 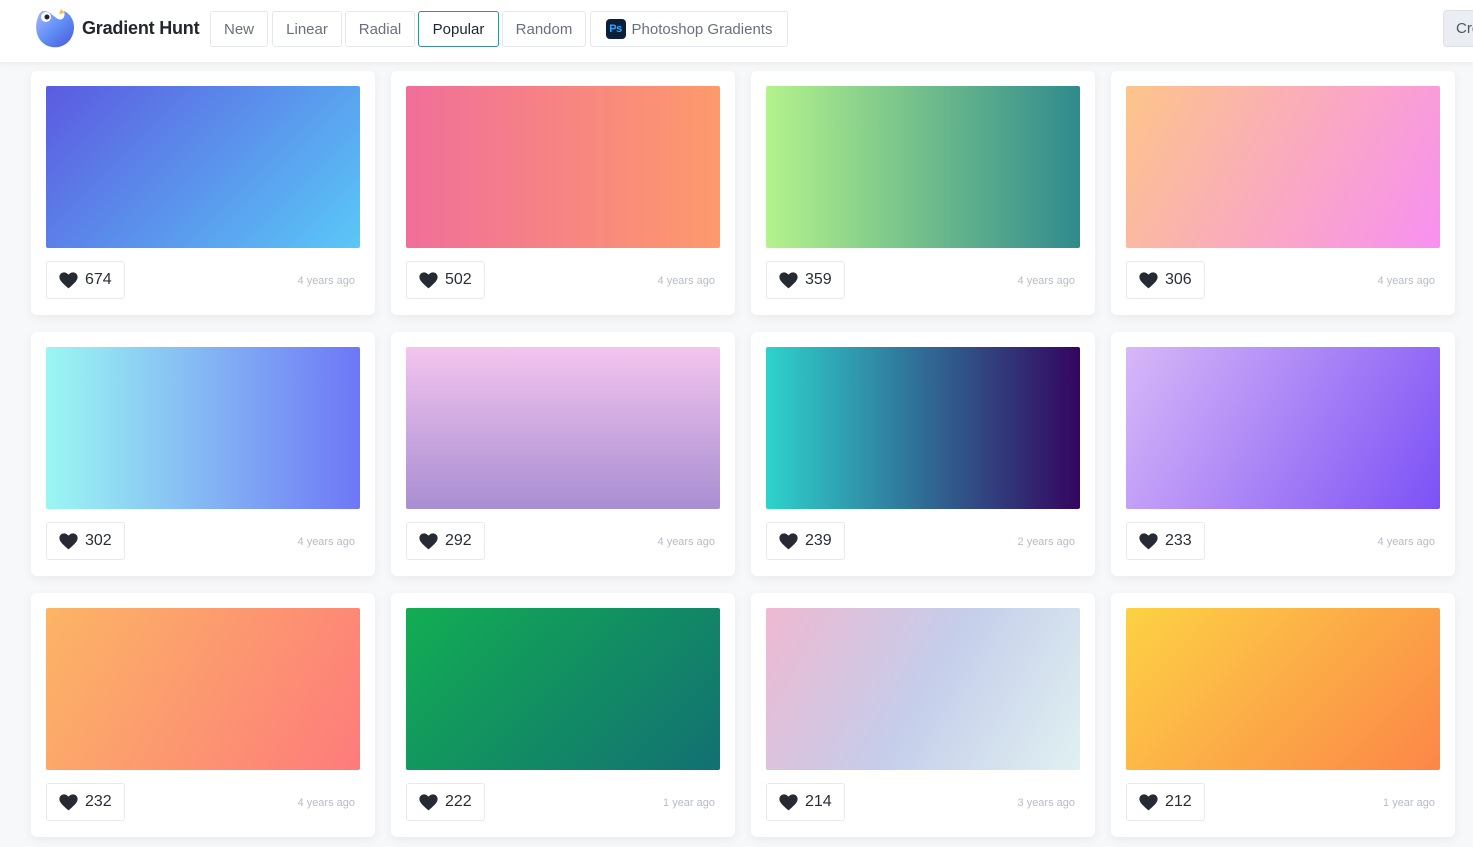 What do you see at coordinates (98, 540) in the screenshot?
I see `like-count: 302` at bounding box center [98, 540].